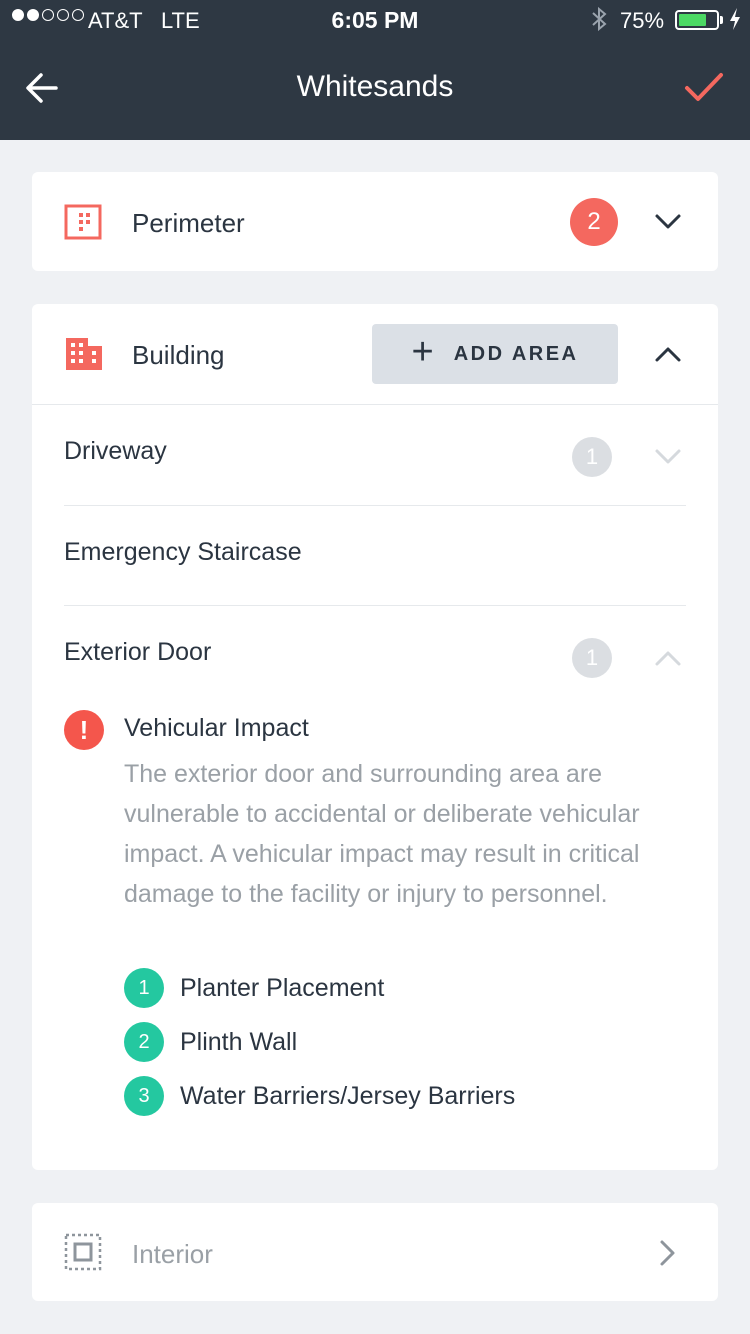  I want to click on mitigation-number: 2, so click(144, 1042).